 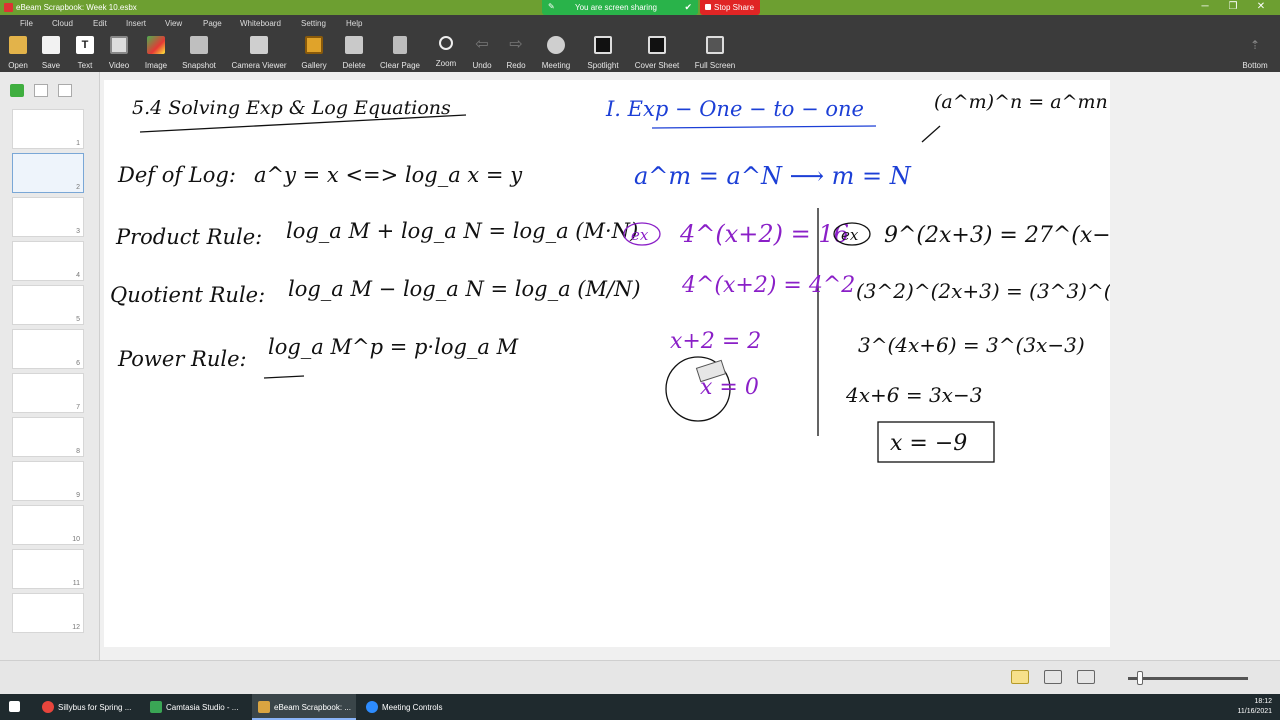 I want to click on page-thumb-12: 12, so click(x=48, y=613).